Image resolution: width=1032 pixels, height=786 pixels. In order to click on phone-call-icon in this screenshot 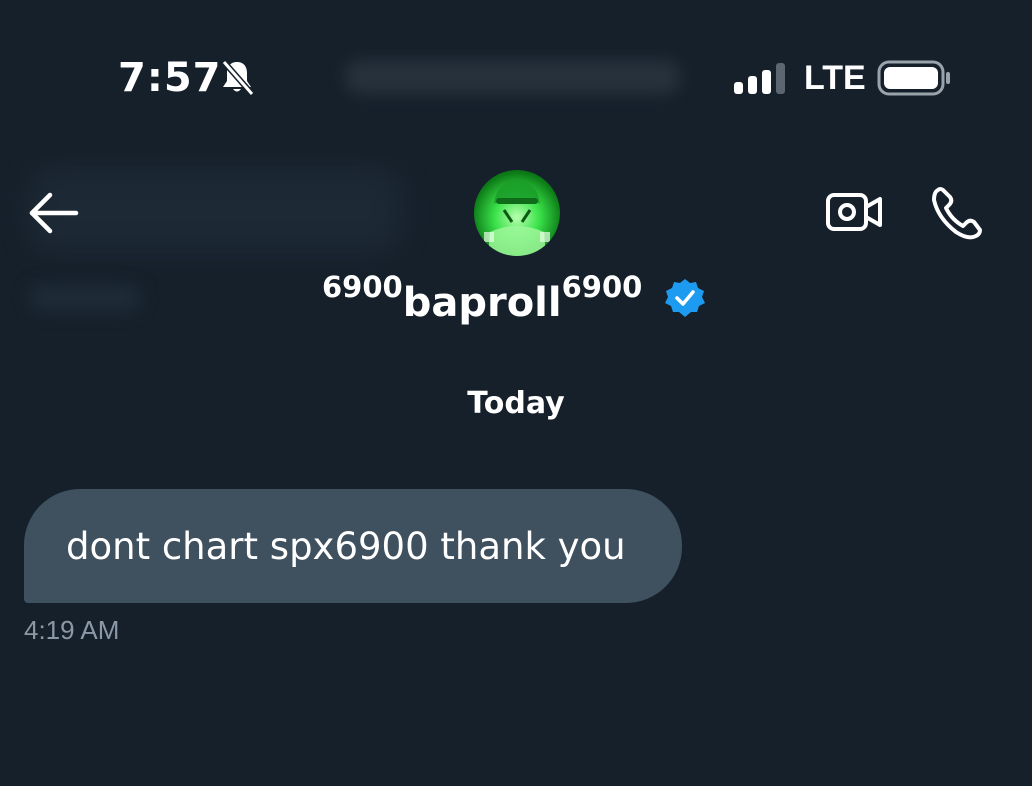, I will do `click(958, 213)`.